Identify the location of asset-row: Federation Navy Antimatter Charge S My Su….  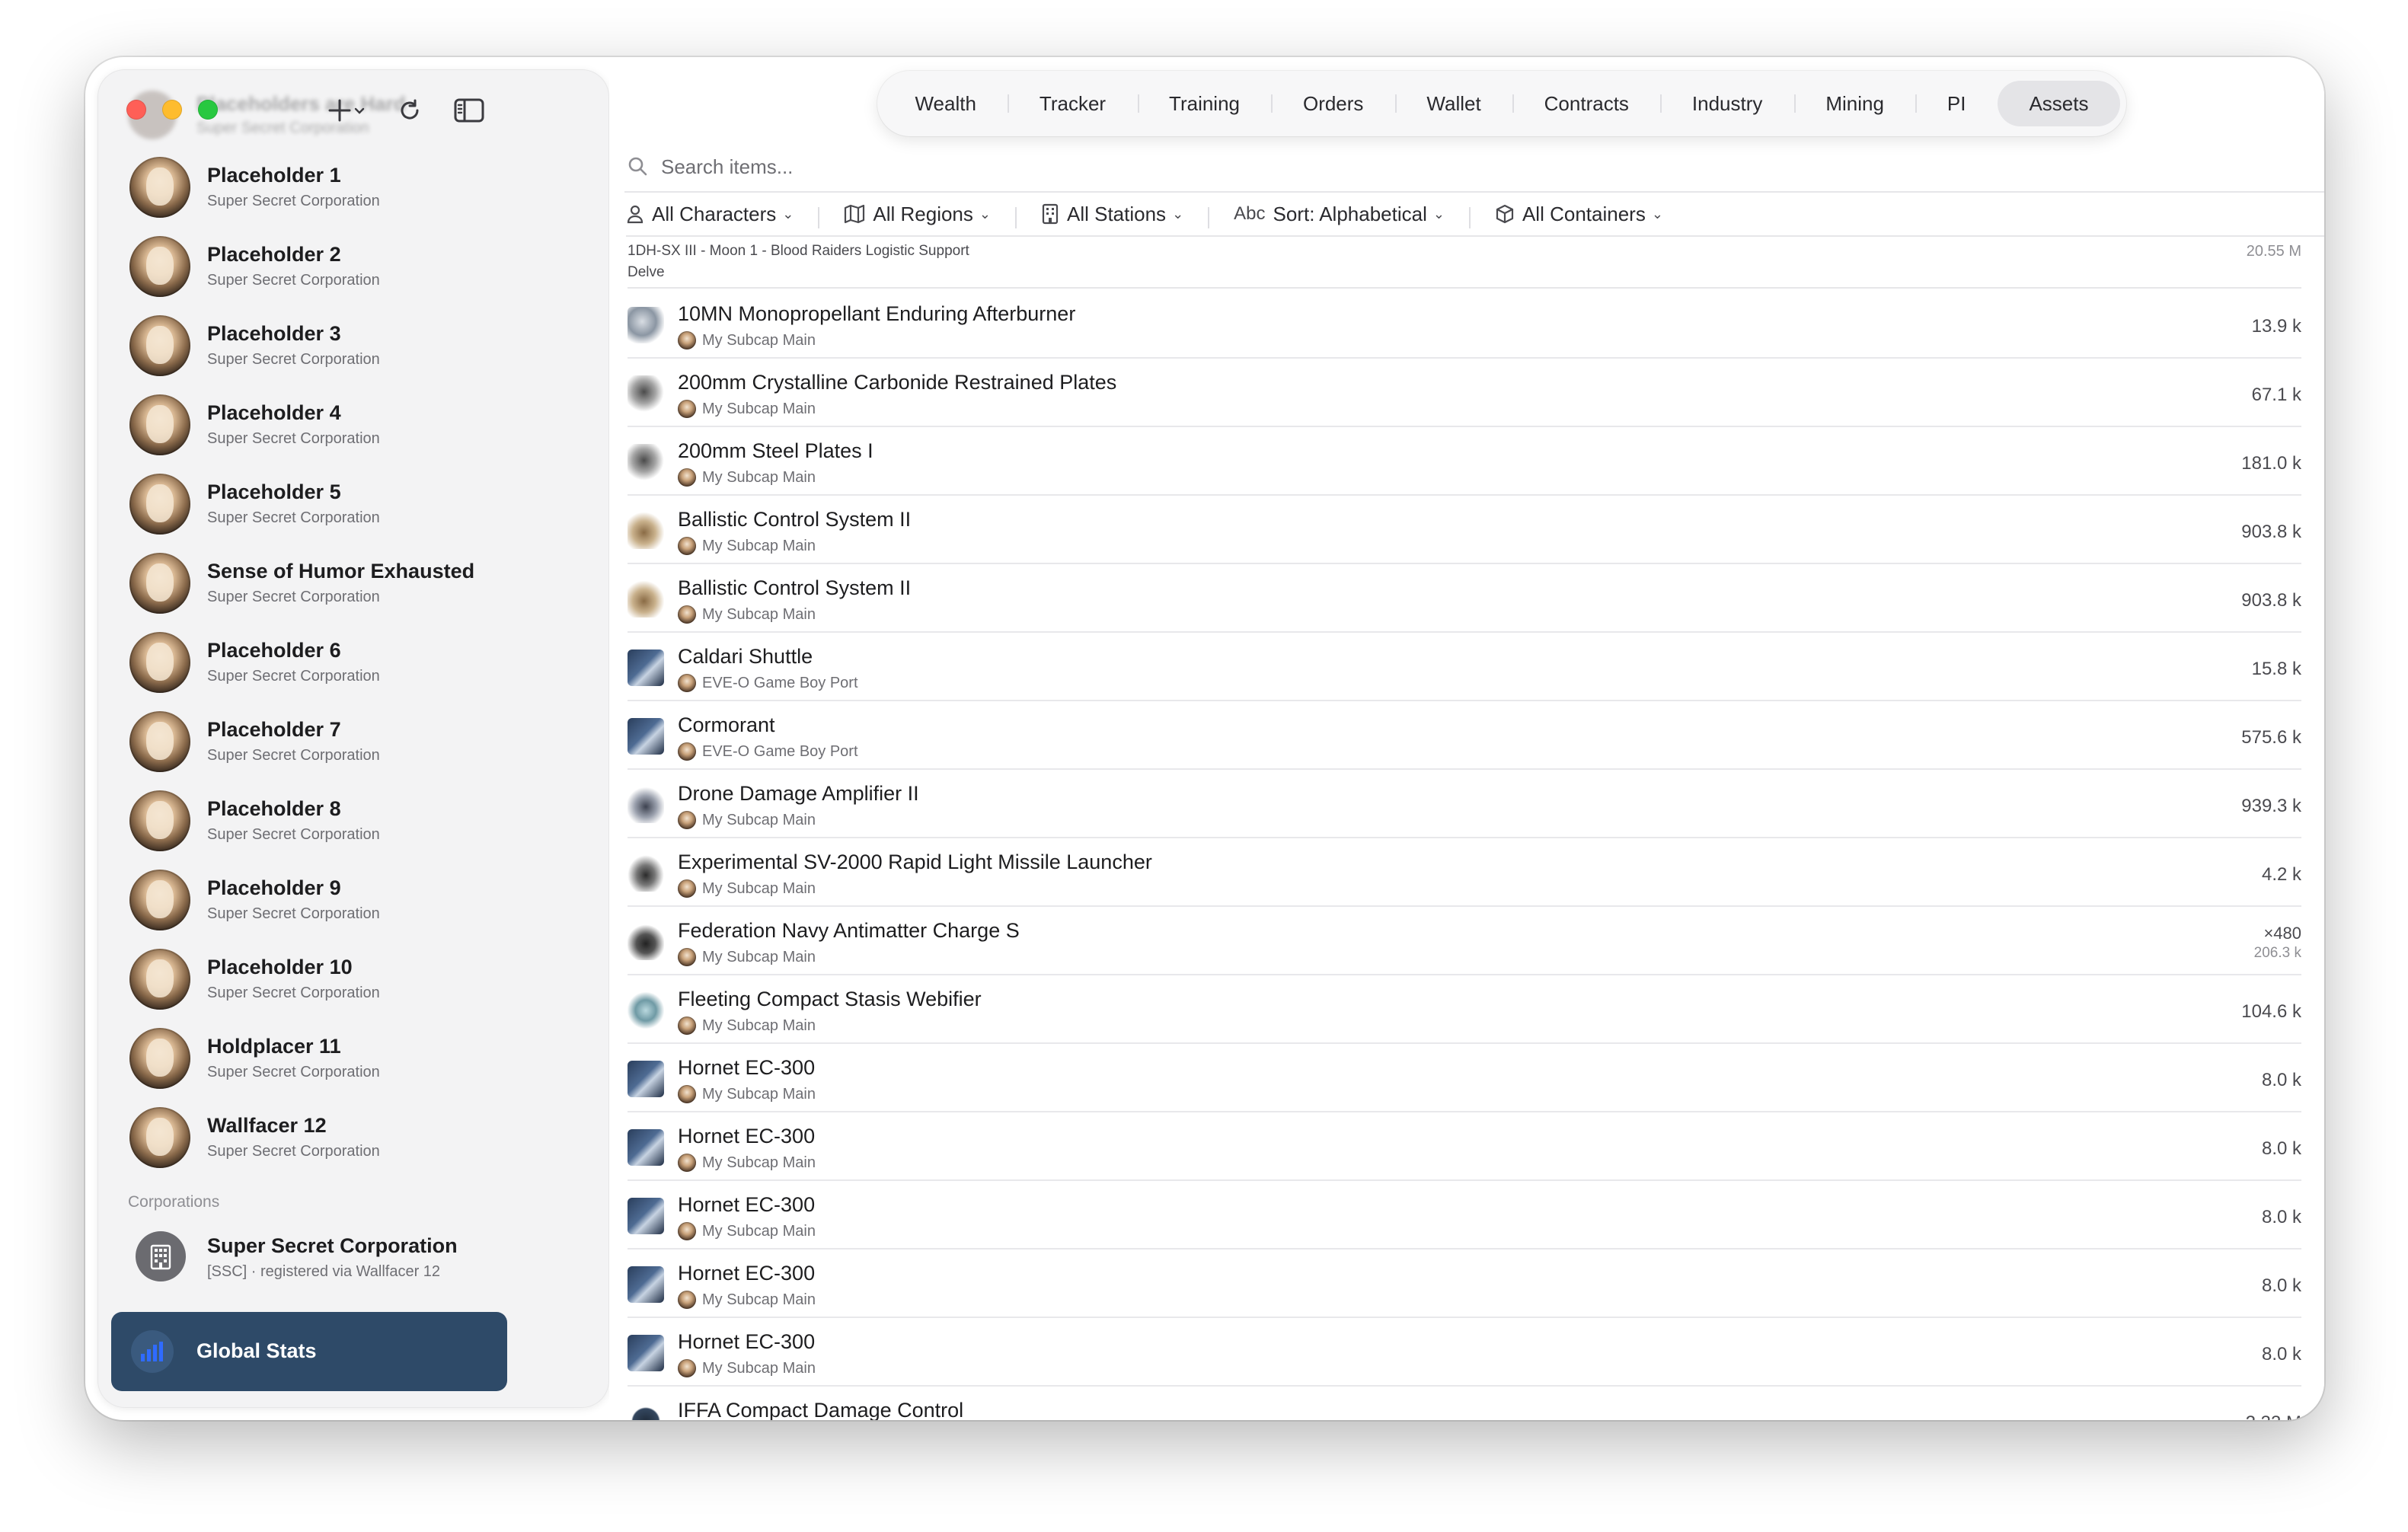
(1464, 941).